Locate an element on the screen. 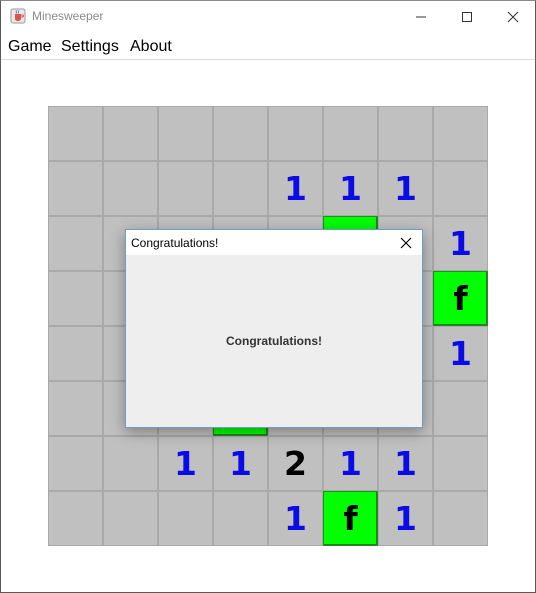 This screenshot has width=536, height=593. dialog-title: Congratulations! is located at coordinates (175, 243).